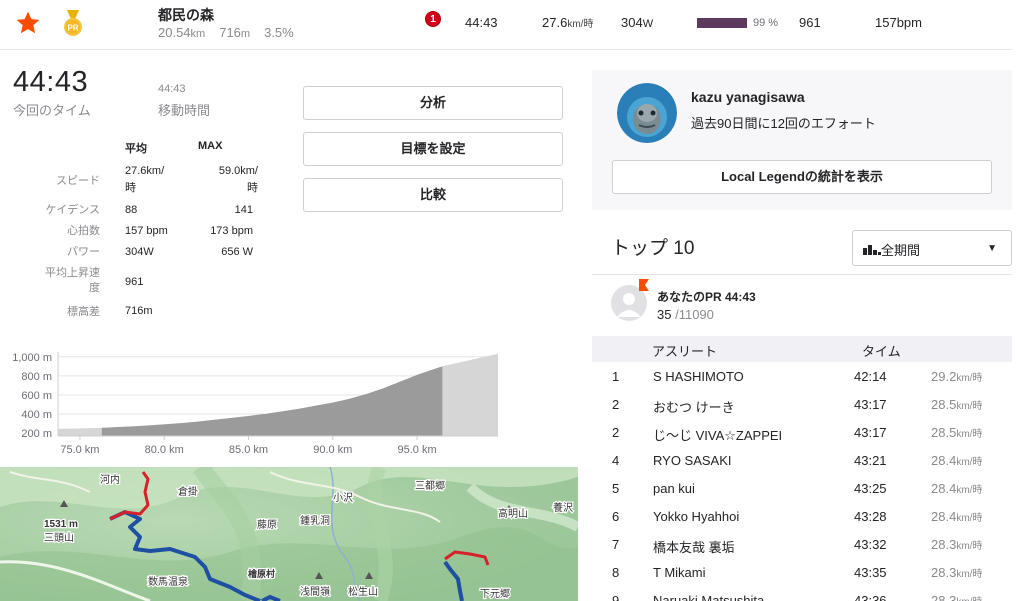 Image resolution: width=1025 pixels, height=601 pixels. I want to click on leaderboard-row: 9 Naruaki Matsushita 43:36 28.3km/時, so click(802, 594).